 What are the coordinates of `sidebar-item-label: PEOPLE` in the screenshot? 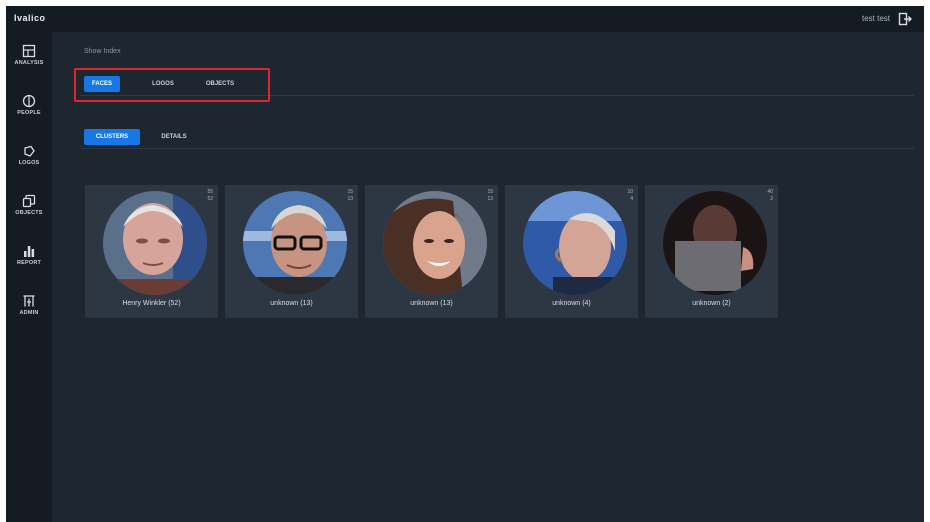 It's located at (29, 113).